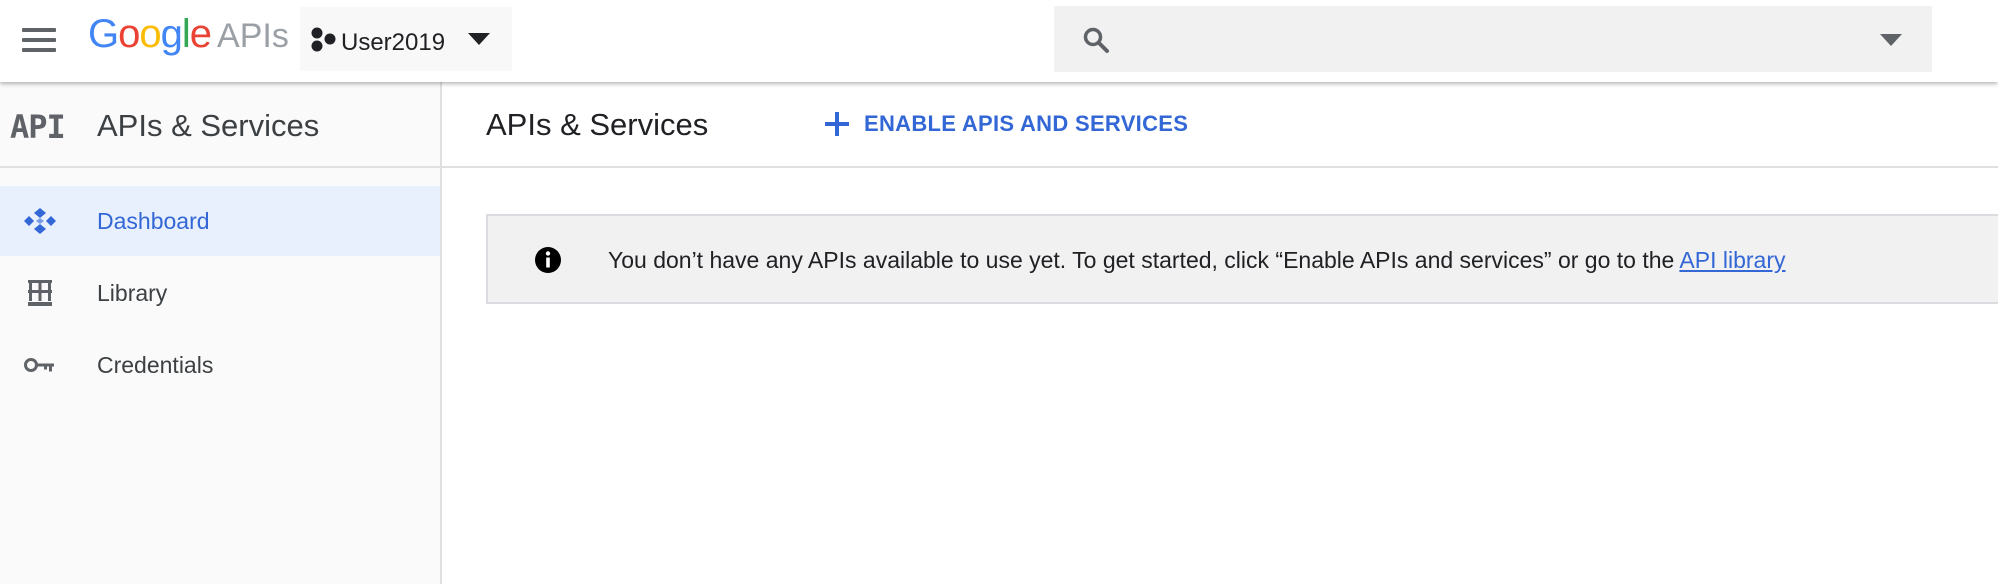 The image size is (1998, 584). What do you see at coordinates (103, 34) in the screenshot?
I see `logo-letter-g: G` at bounding box center [103, 34].